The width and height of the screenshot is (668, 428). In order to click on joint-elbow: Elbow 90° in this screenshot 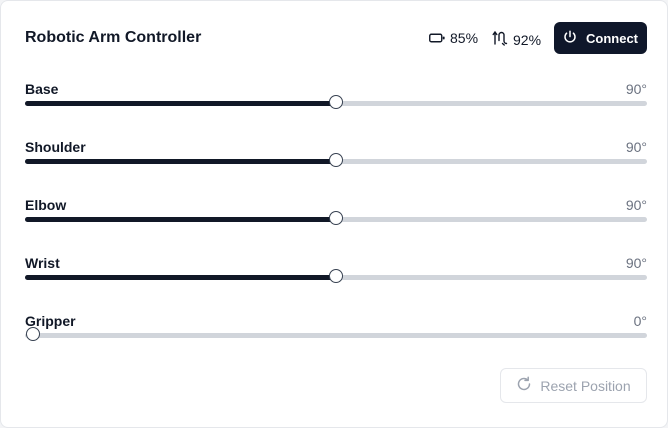, I will do `click(336, 217)`.